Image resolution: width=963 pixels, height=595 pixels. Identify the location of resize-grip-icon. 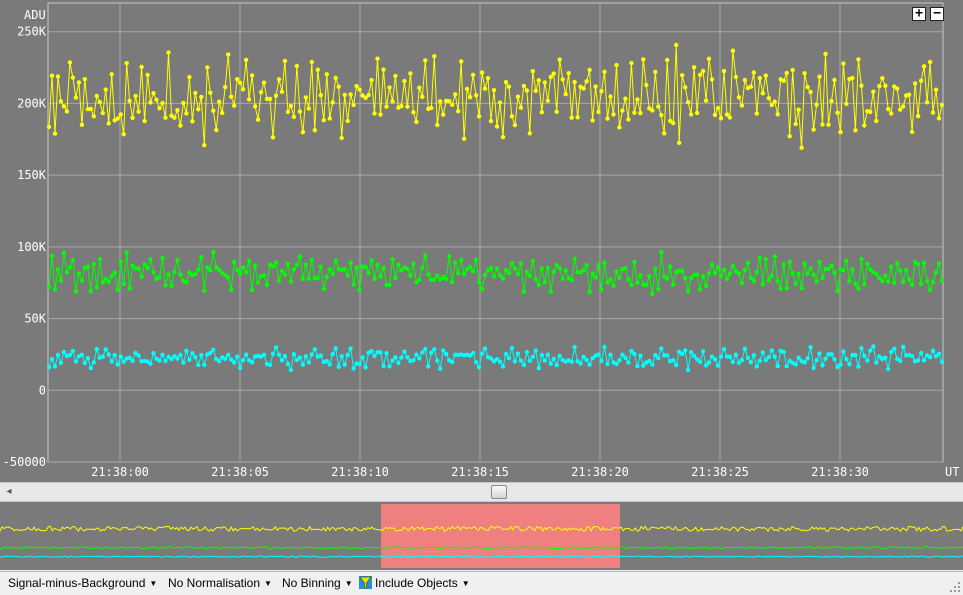
(955, 587).